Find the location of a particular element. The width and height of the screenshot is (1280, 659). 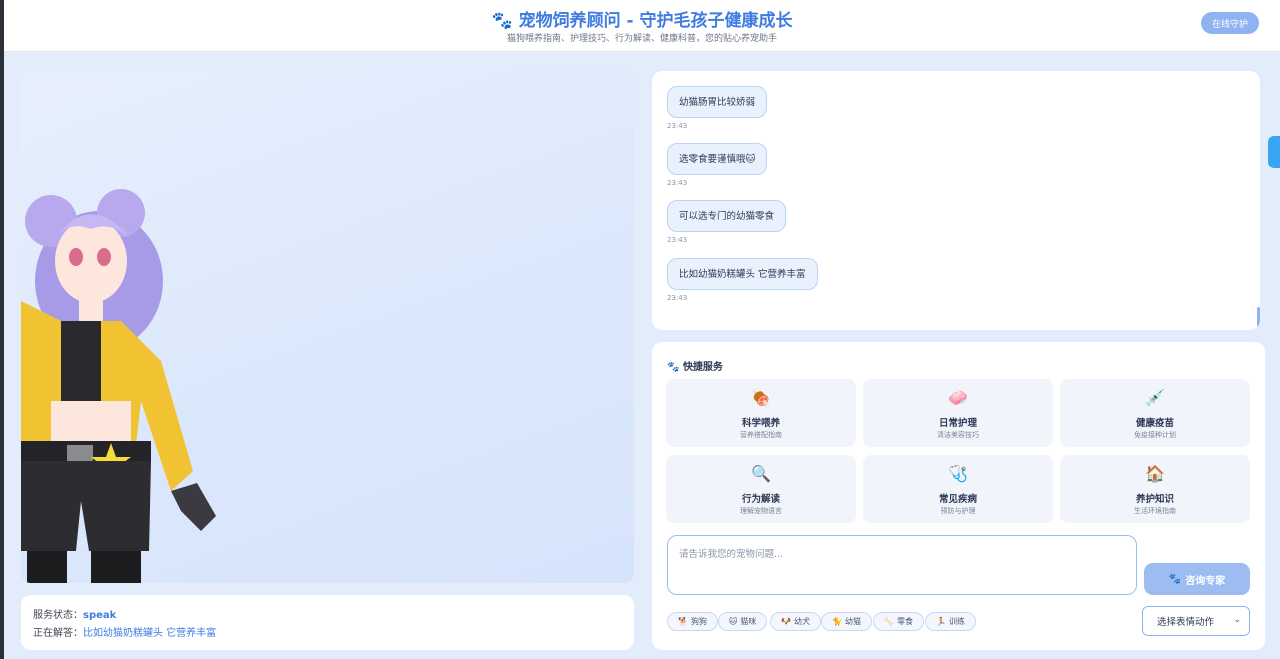

chat-message: 幼猫肠胃比较娇弱 23:43 is located at coordinates (717, 108).